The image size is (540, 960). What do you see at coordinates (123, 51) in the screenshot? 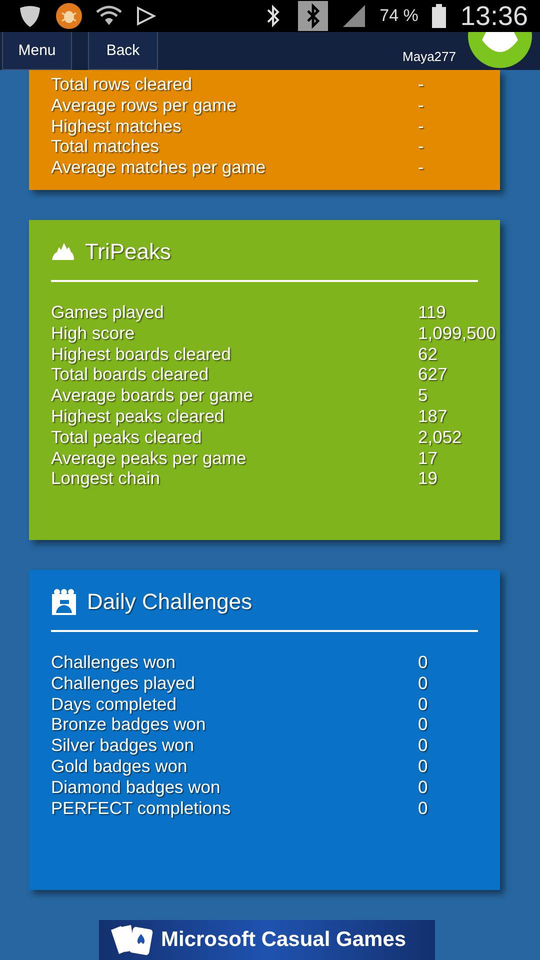
I see `back-button: Back` at bounding box center [123, 51].